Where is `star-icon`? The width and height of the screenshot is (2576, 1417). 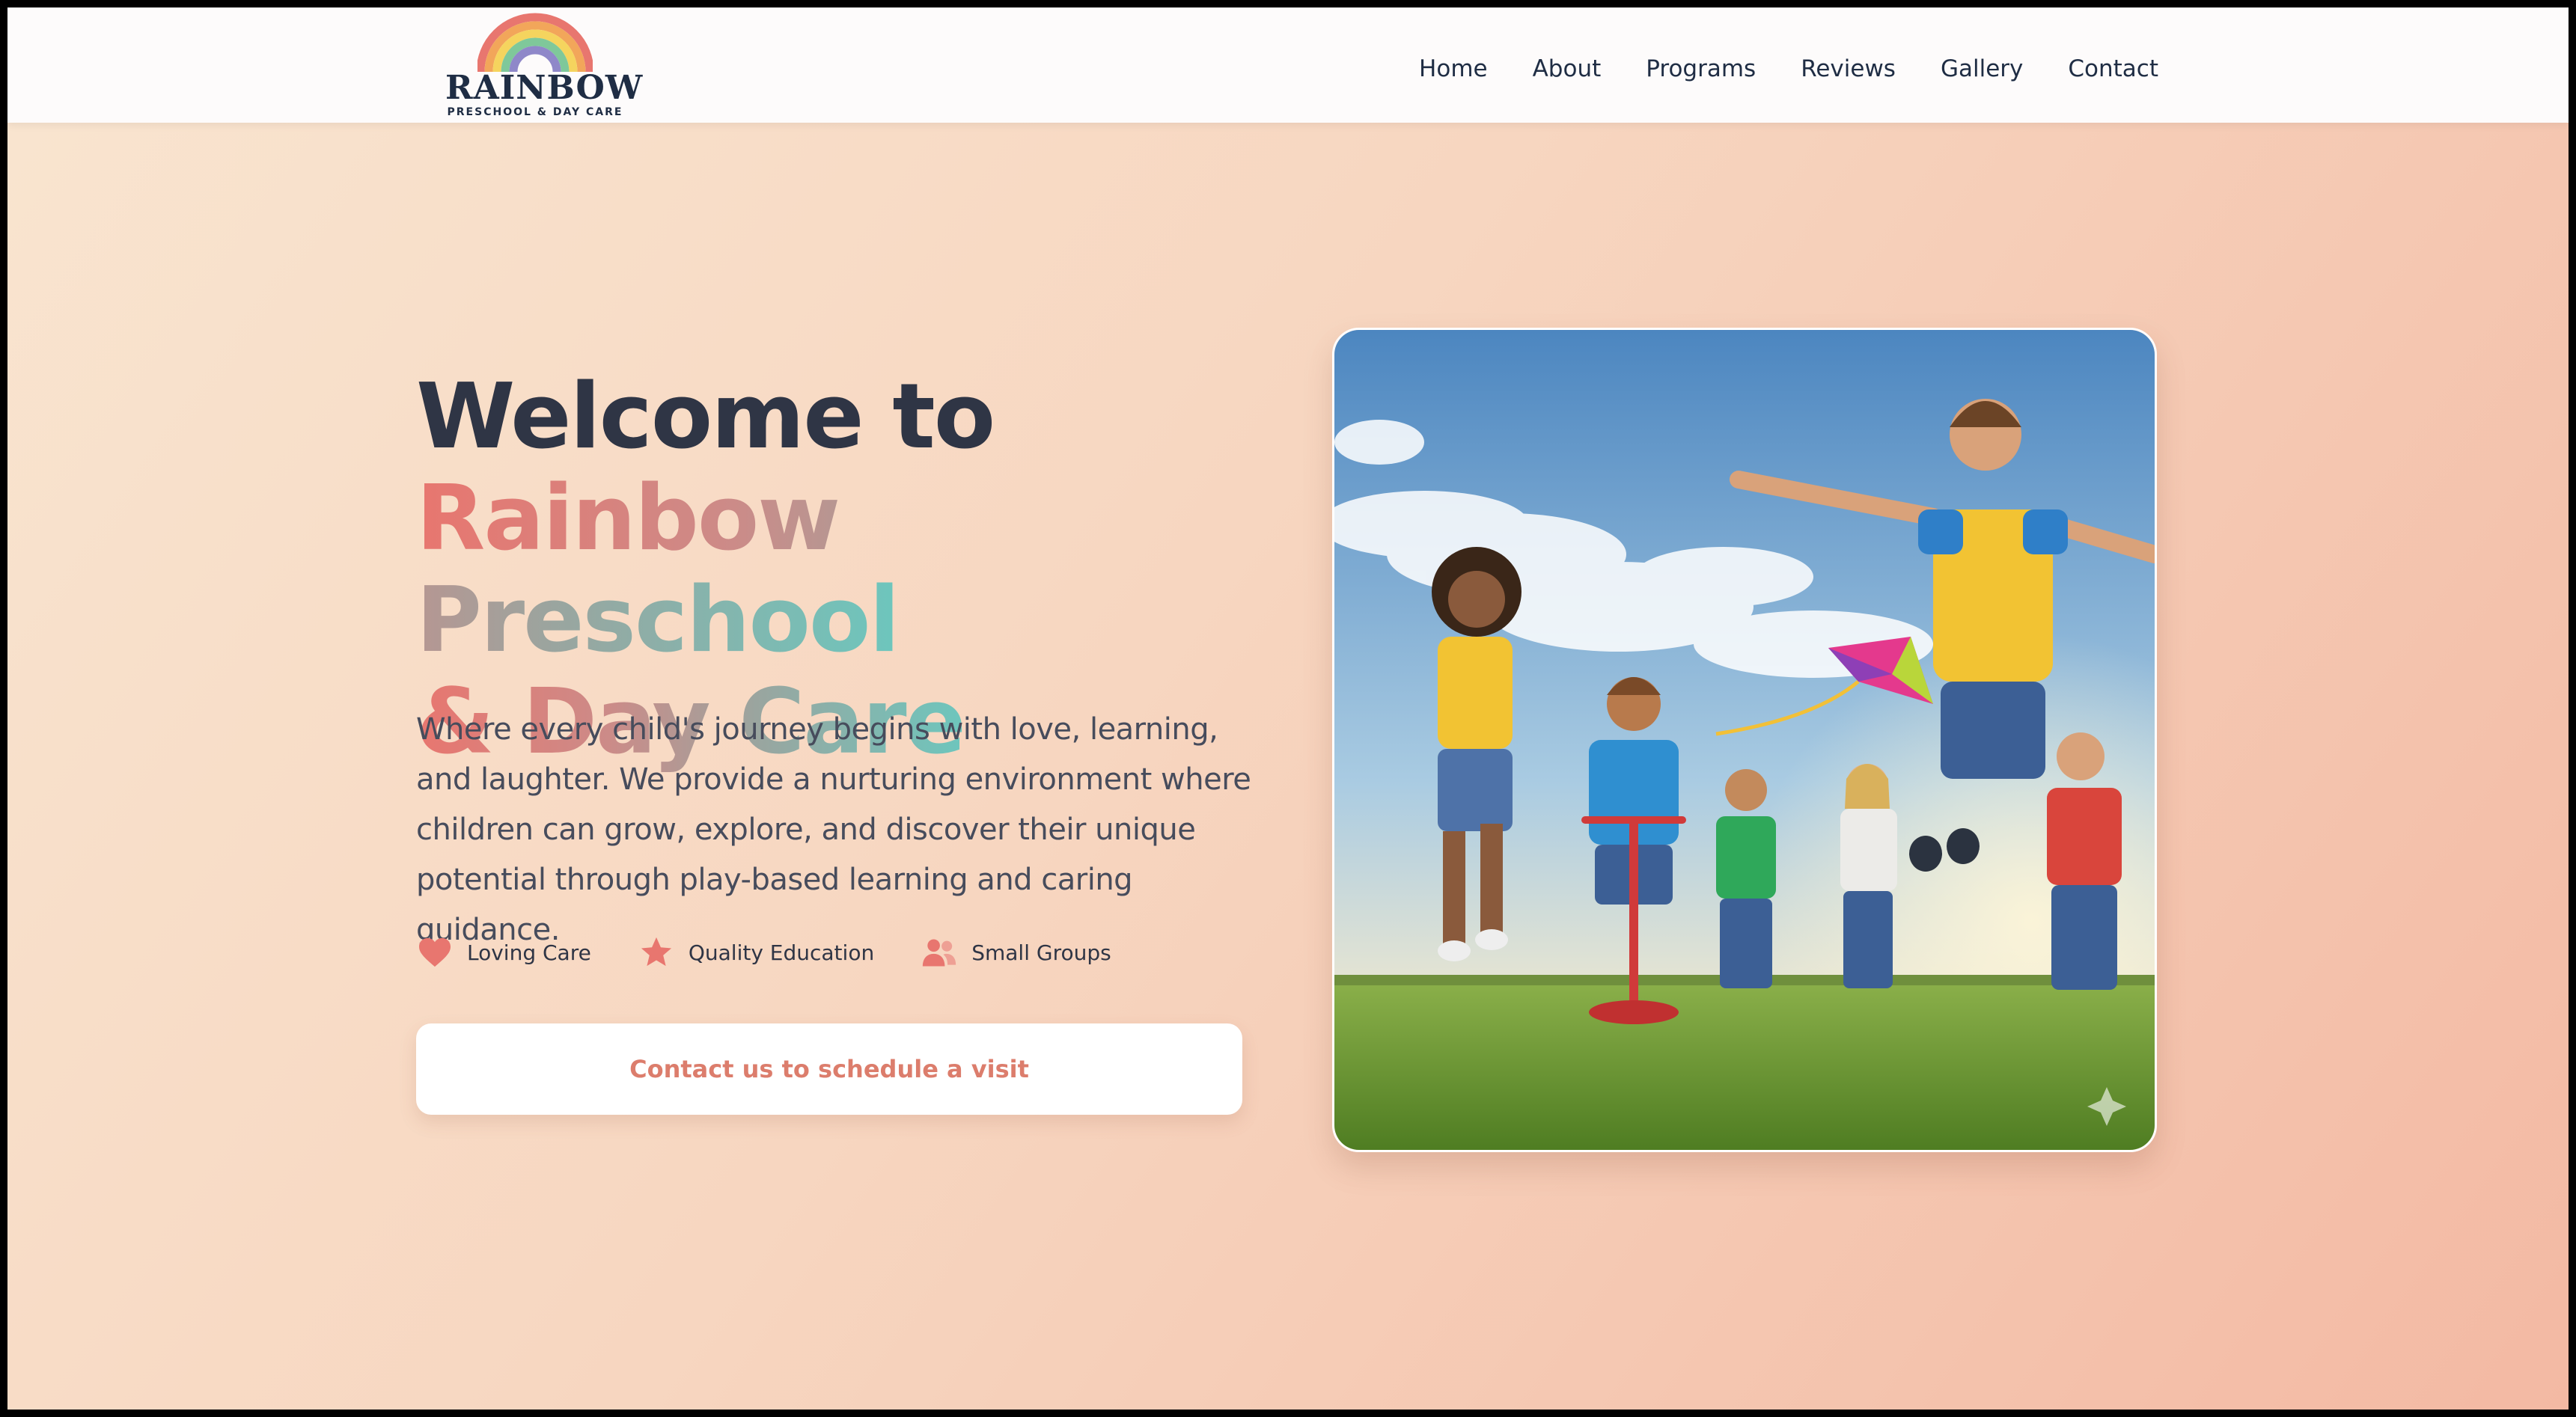
star-icon is located at coordinates (656, 953).